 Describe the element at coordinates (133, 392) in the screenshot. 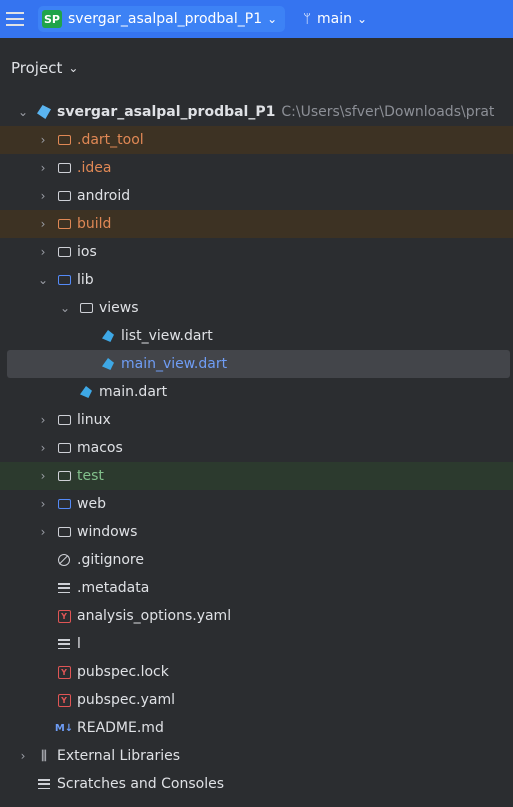

I see `tree-item-label: main.dart` at that location.